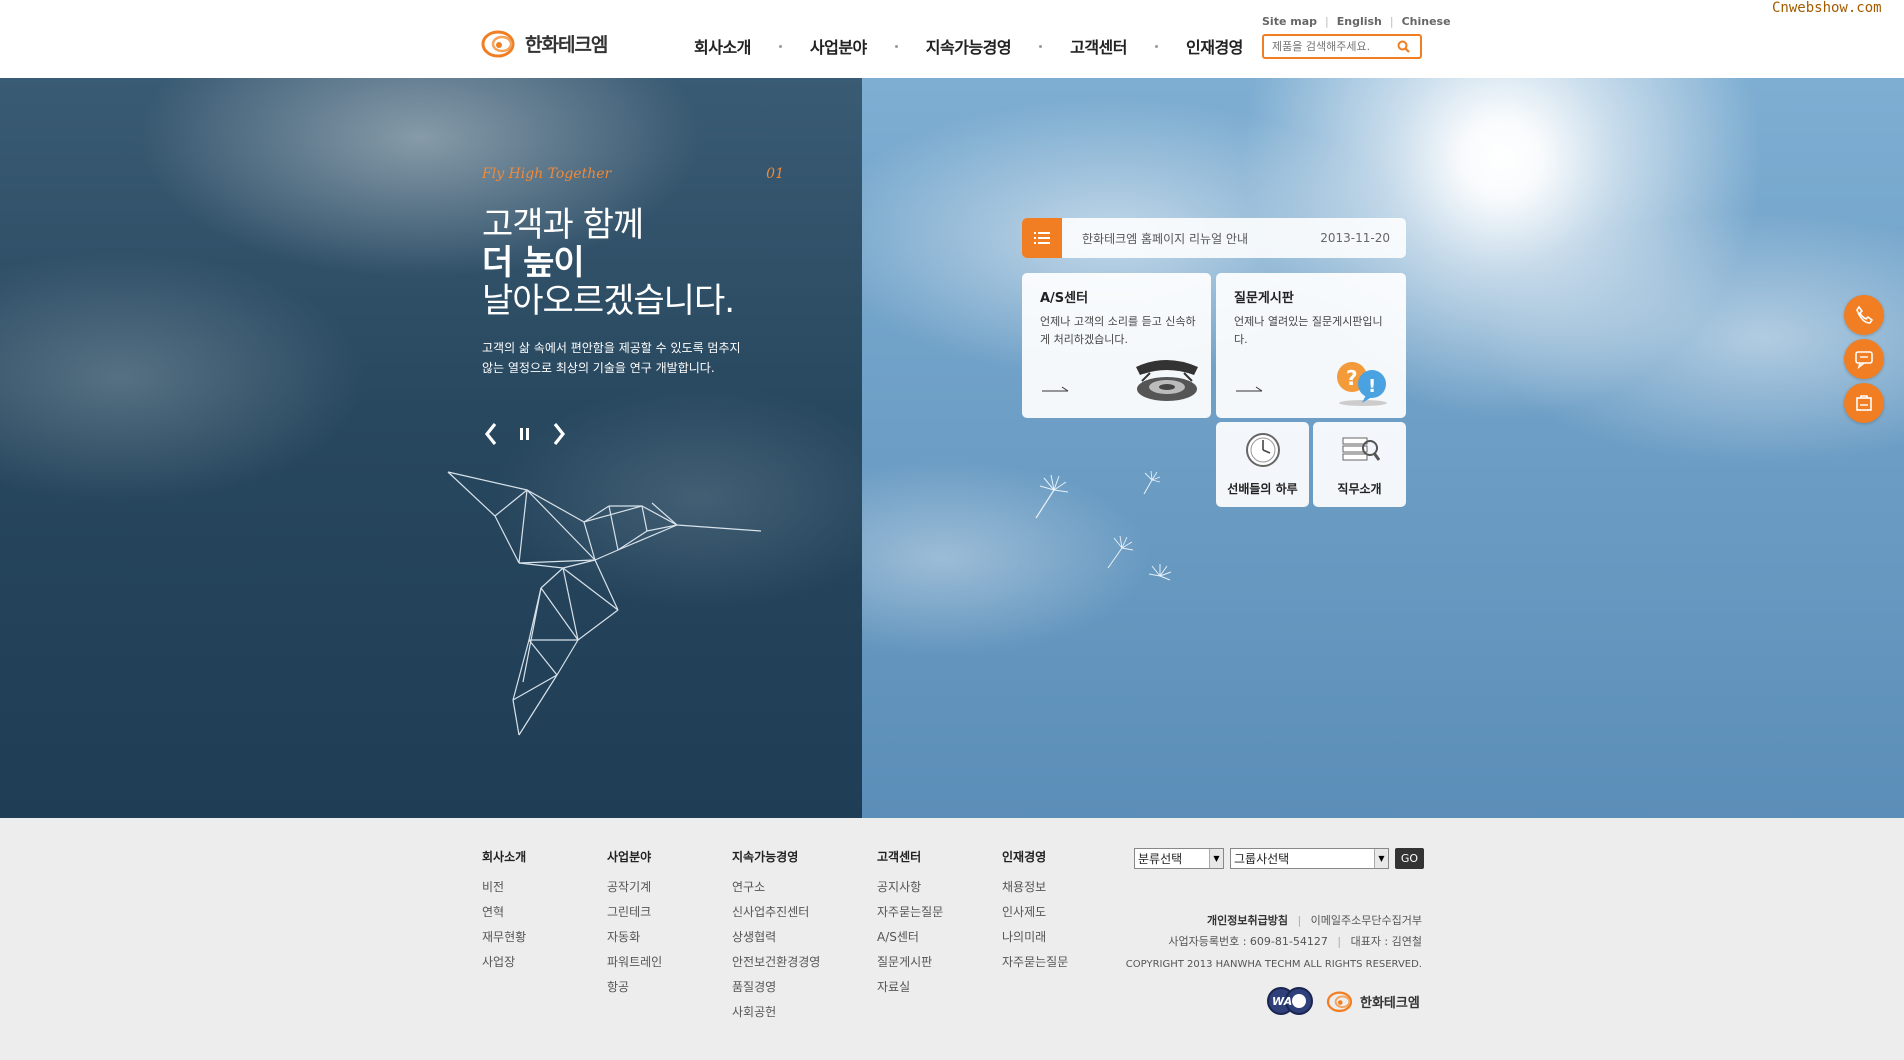 This screenshot has width=1904, height=1060. What do you see at coordinates (1264, 298) in the screenshot?
I see `qna-card-title: 질문게시판` at bounding box center [1264, 298].